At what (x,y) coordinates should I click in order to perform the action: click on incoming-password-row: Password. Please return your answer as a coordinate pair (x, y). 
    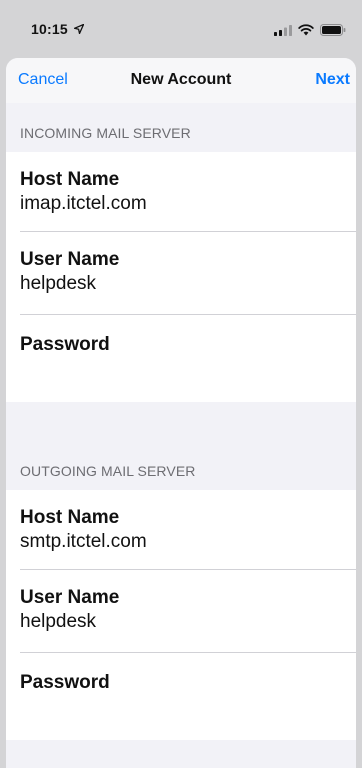
    Looking at the image, I should click on (181, 358).